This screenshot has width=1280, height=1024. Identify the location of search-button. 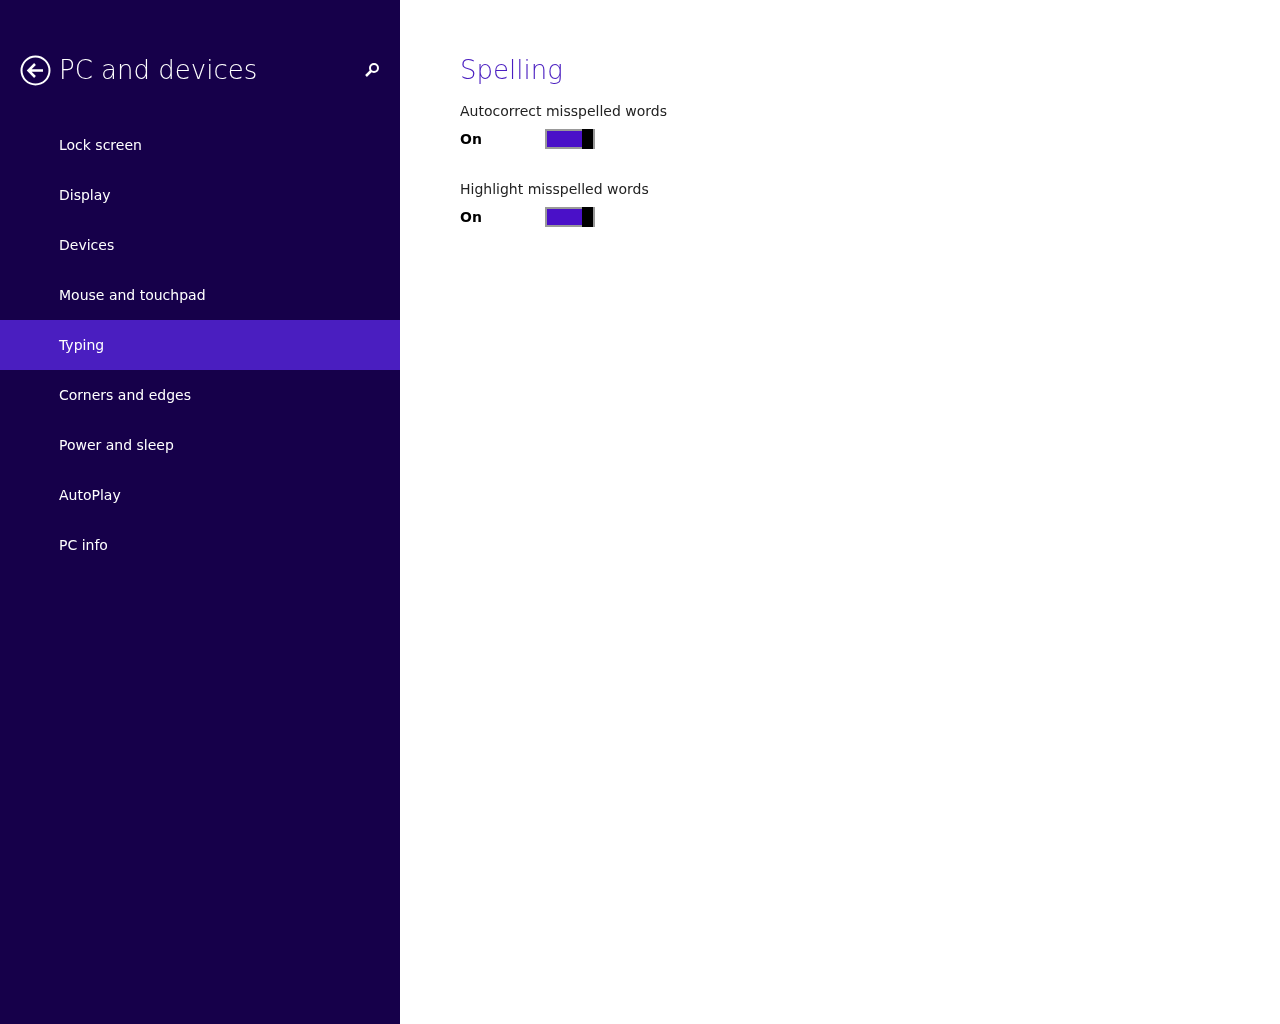
(372, 70).